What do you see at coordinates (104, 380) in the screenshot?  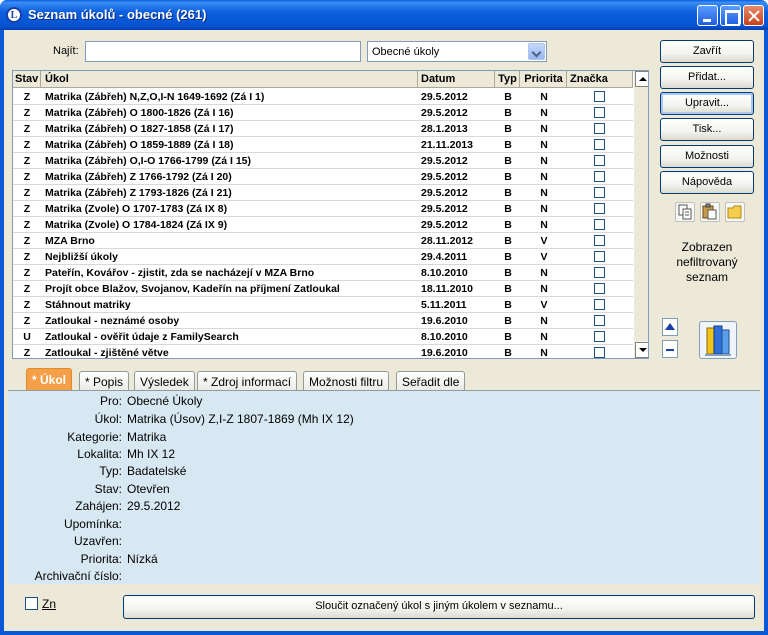 I see `tab-popis: * Popis` at bounding box center [104, 380].